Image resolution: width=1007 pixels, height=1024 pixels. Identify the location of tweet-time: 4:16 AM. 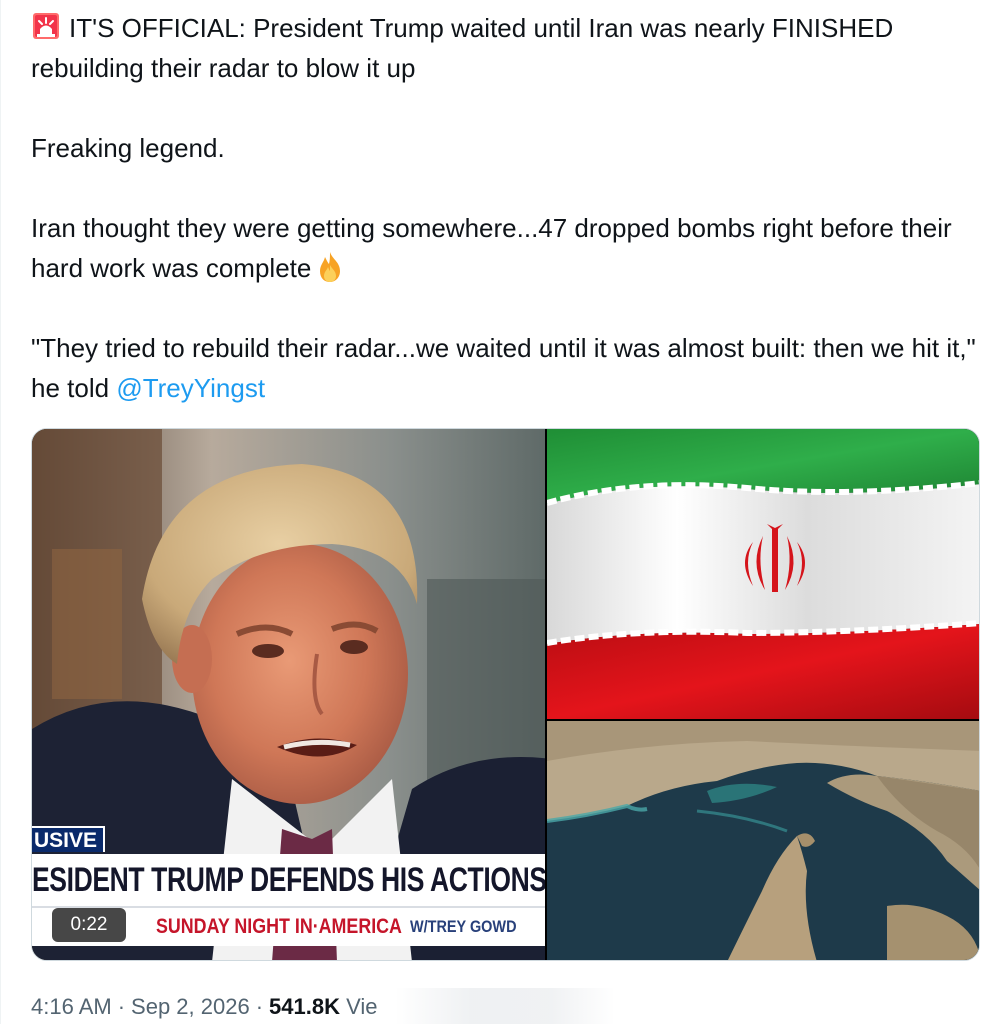
(71, 1006).